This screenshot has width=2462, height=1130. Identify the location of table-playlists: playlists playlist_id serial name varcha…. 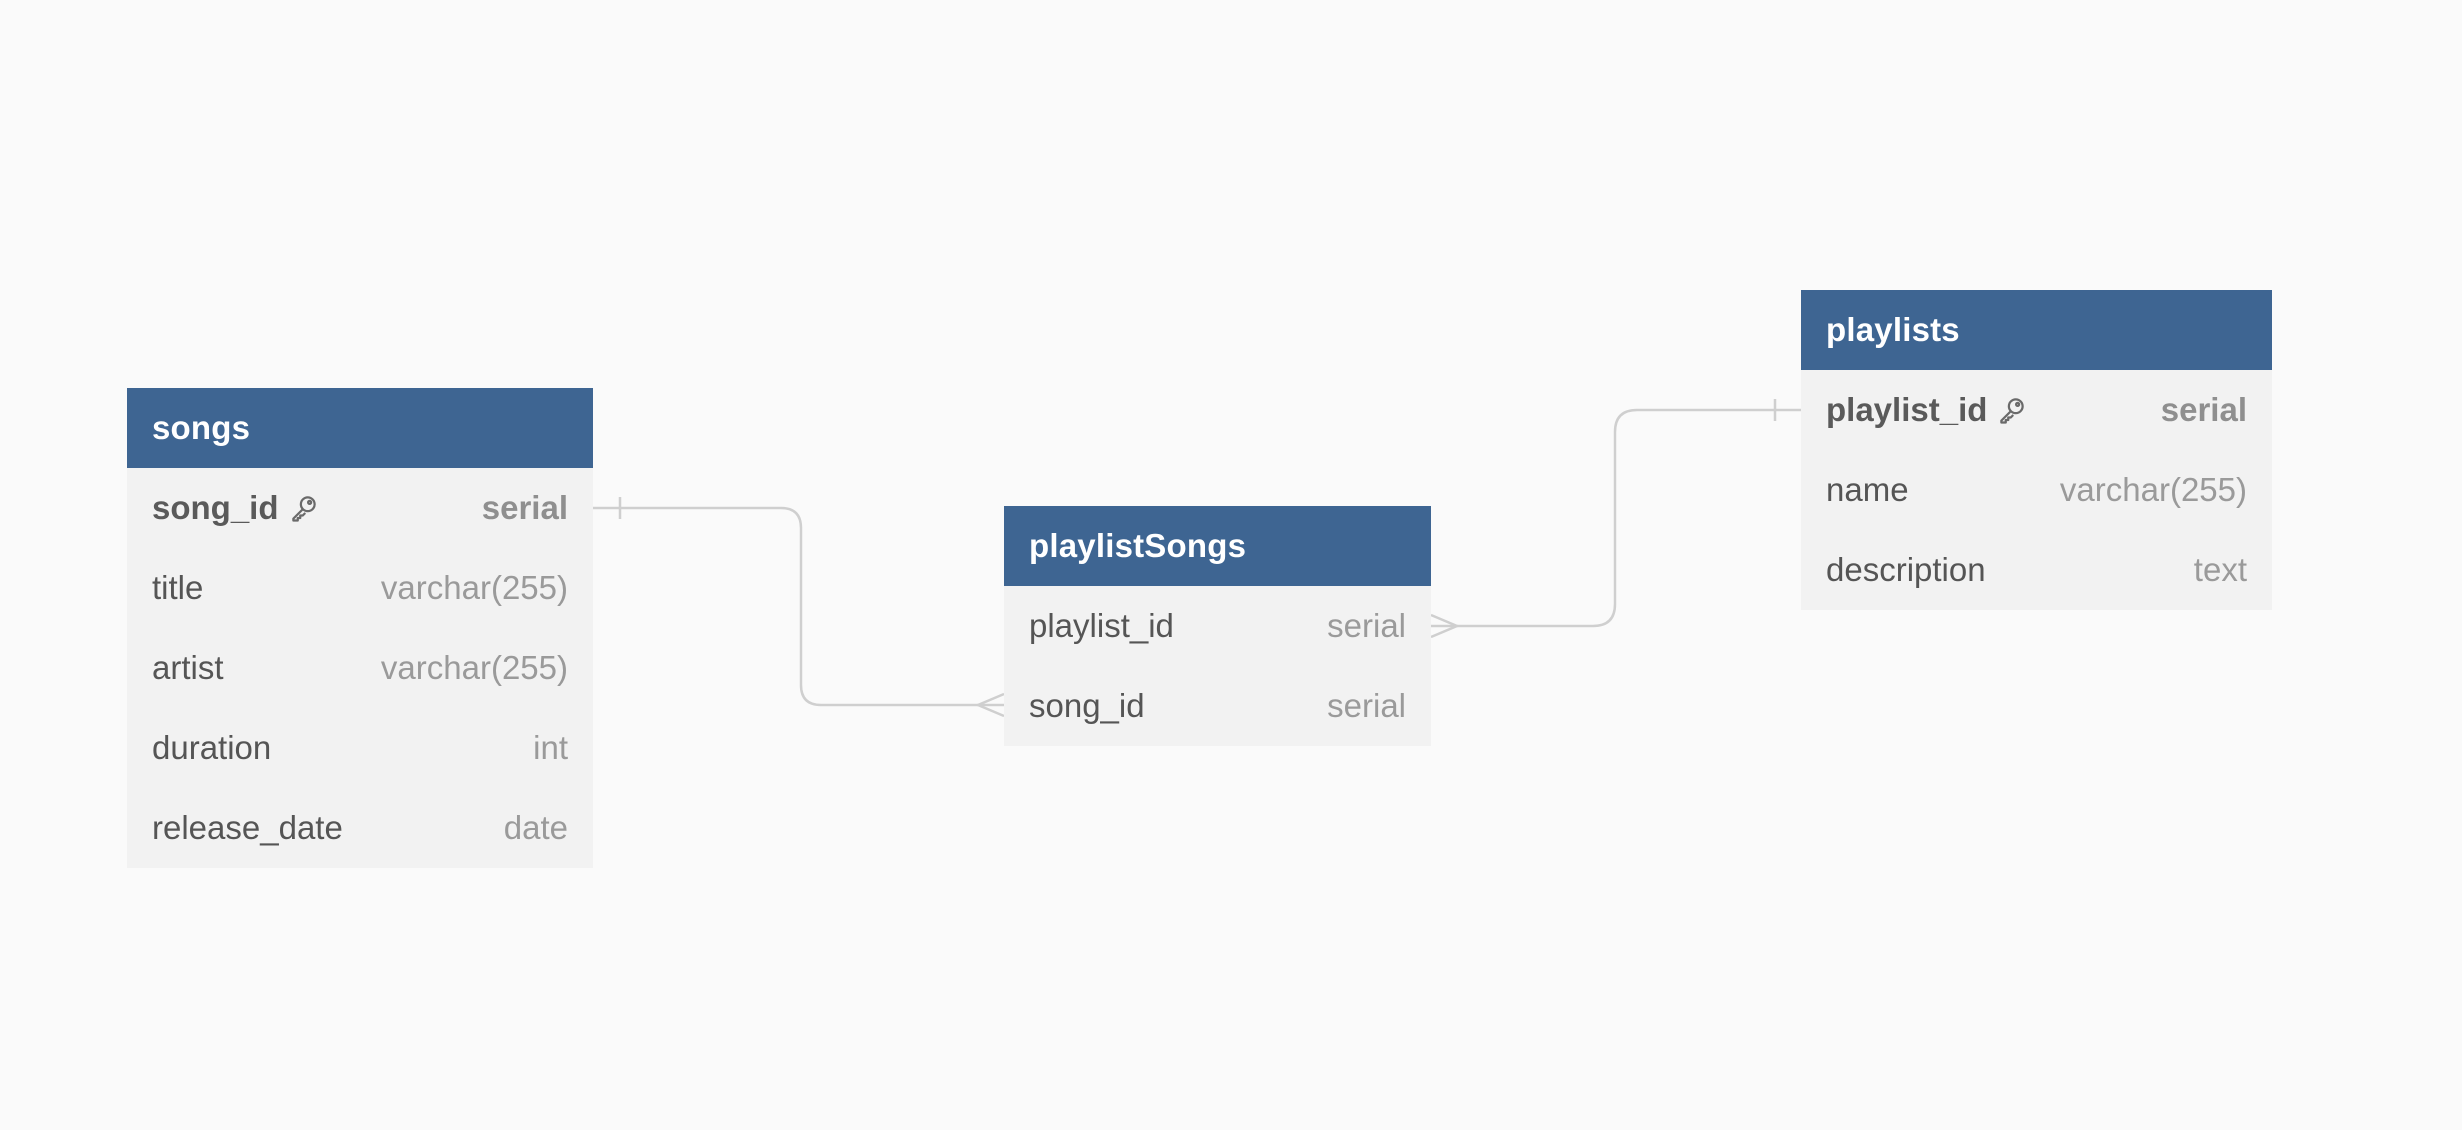
(2036, 450).